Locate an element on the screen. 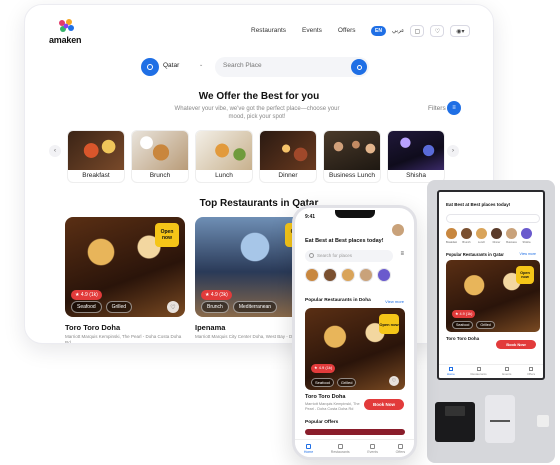 This screenshot has width=560, height=465. kiosk-tab-events: Events is located at coordinates (506, 371).